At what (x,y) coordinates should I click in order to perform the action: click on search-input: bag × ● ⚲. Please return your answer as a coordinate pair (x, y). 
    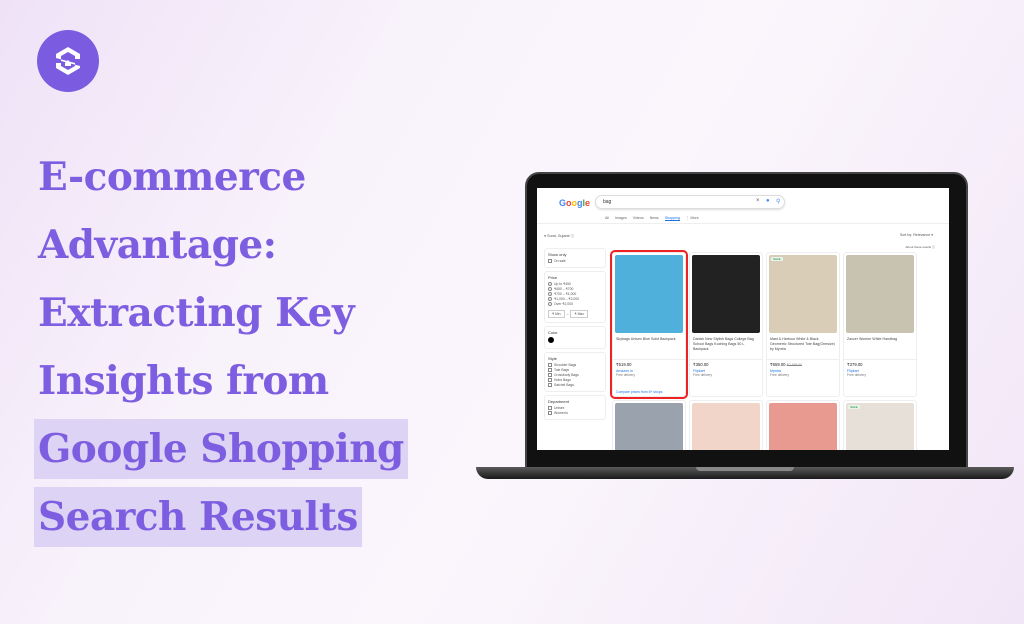
    Looking at the image, I should click on (690, 202).